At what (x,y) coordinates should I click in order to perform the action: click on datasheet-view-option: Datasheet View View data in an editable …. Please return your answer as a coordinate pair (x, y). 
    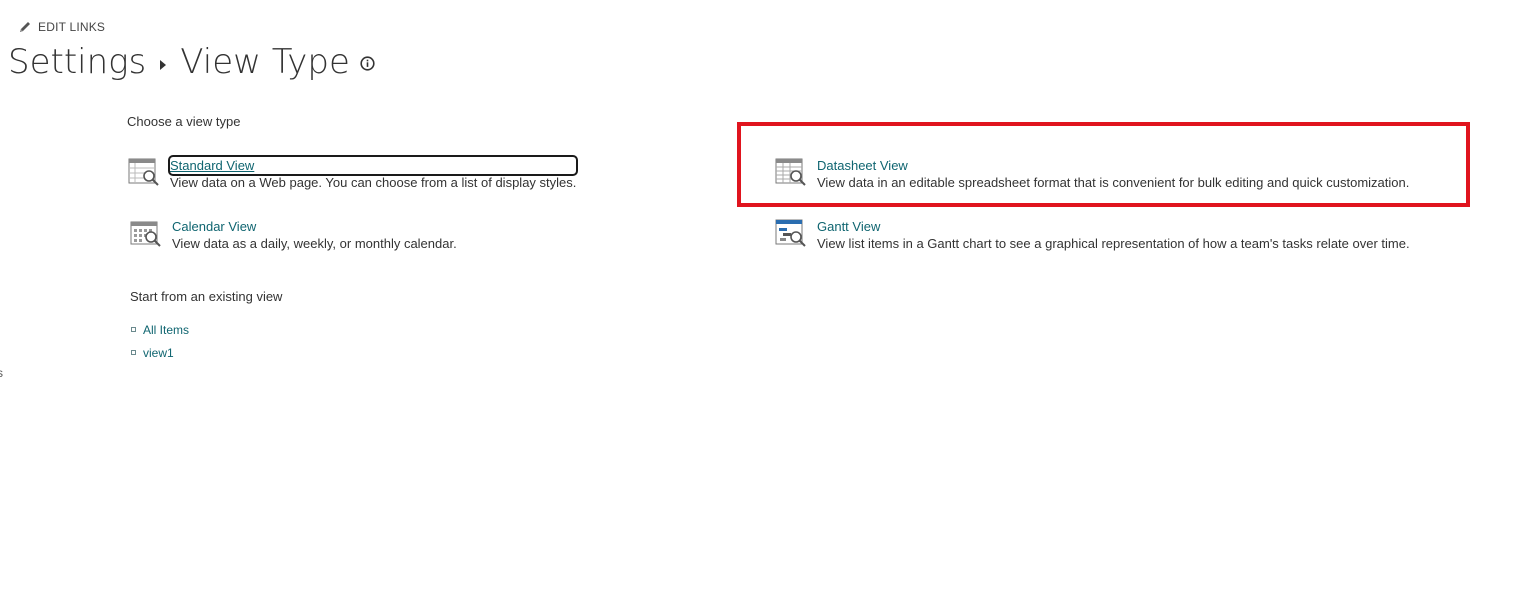
    Looking at the image, I should click on (1092, 174).